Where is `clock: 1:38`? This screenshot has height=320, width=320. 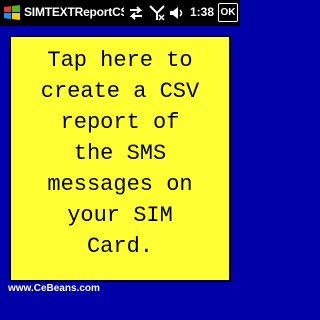 clock: 1:38 is located at coordinates (202, 12).